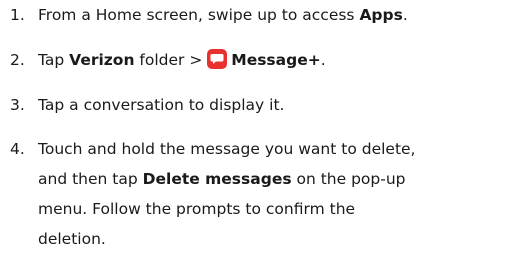 This screenshot has width=515, height=256. What do you see at coordinates (381, 15) in the screenshot?
I see `apps-label: Apps` at bounding box center [381, 15].